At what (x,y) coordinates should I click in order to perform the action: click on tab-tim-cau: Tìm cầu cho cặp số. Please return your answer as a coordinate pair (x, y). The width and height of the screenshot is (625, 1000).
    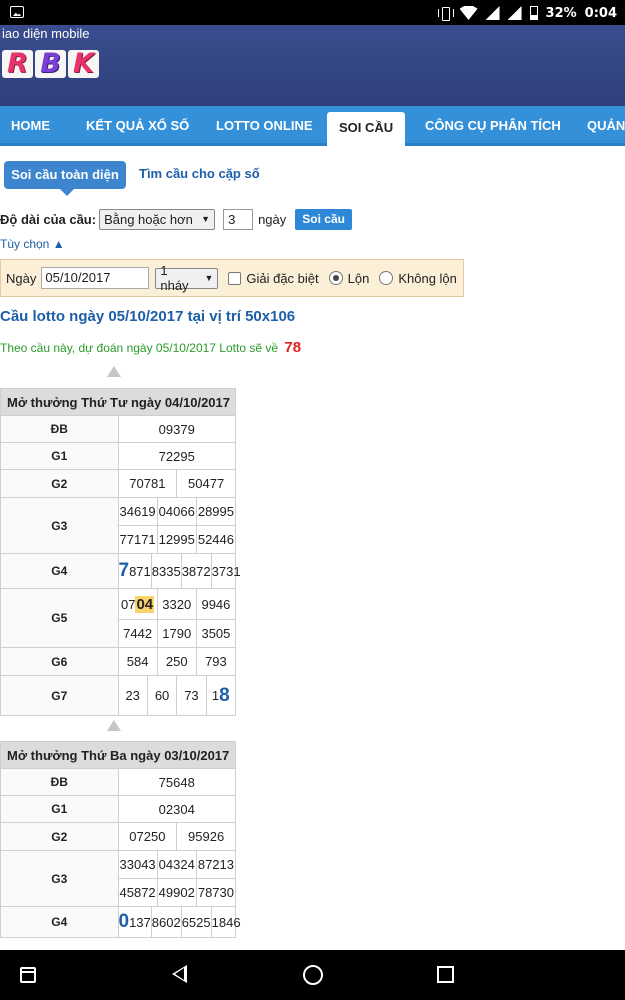
    Looking at the image, I should click on (199, 173).